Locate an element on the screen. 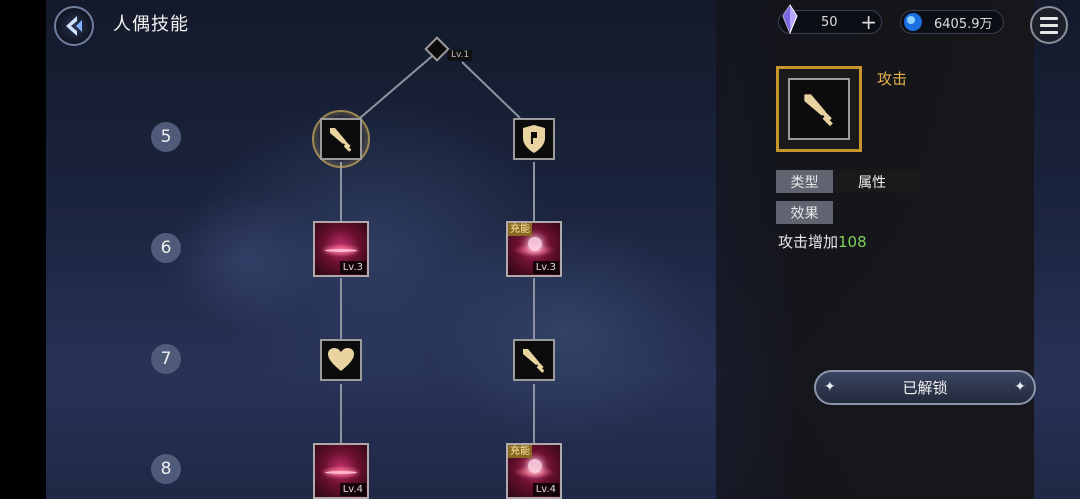 Image resolution: width=1080 pixels, height=499 pixels. skill-node-defense is located at coordinates (534, 139).